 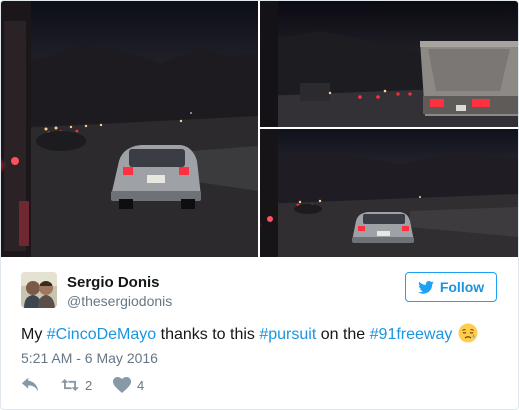 What do you see at coordinates (411, 334) in the screenshot?
I see `hashtag-91freeway: #91freeway` at bounding box center [411, 334].